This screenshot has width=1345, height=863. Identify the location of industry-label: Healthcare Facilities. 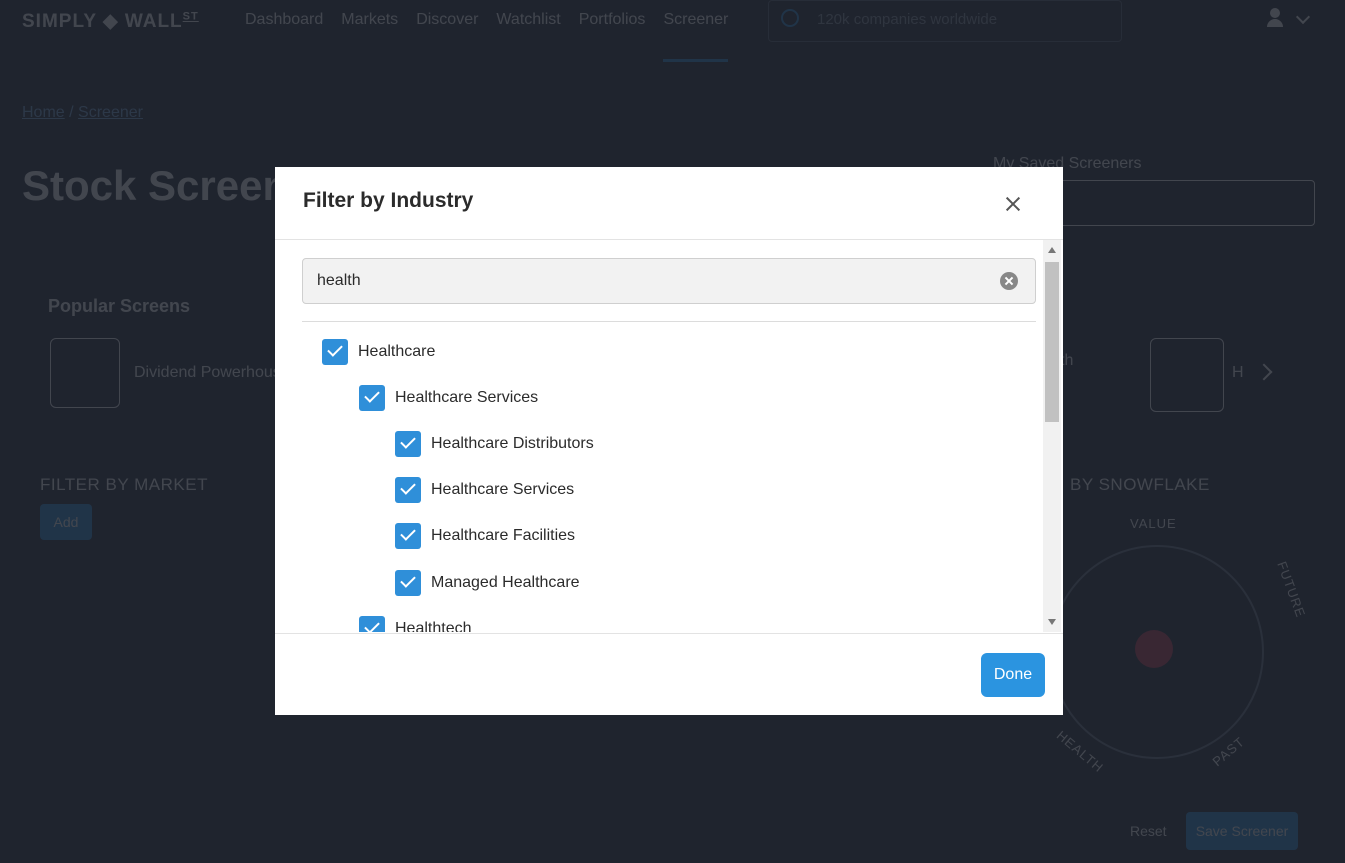
(503, 535).